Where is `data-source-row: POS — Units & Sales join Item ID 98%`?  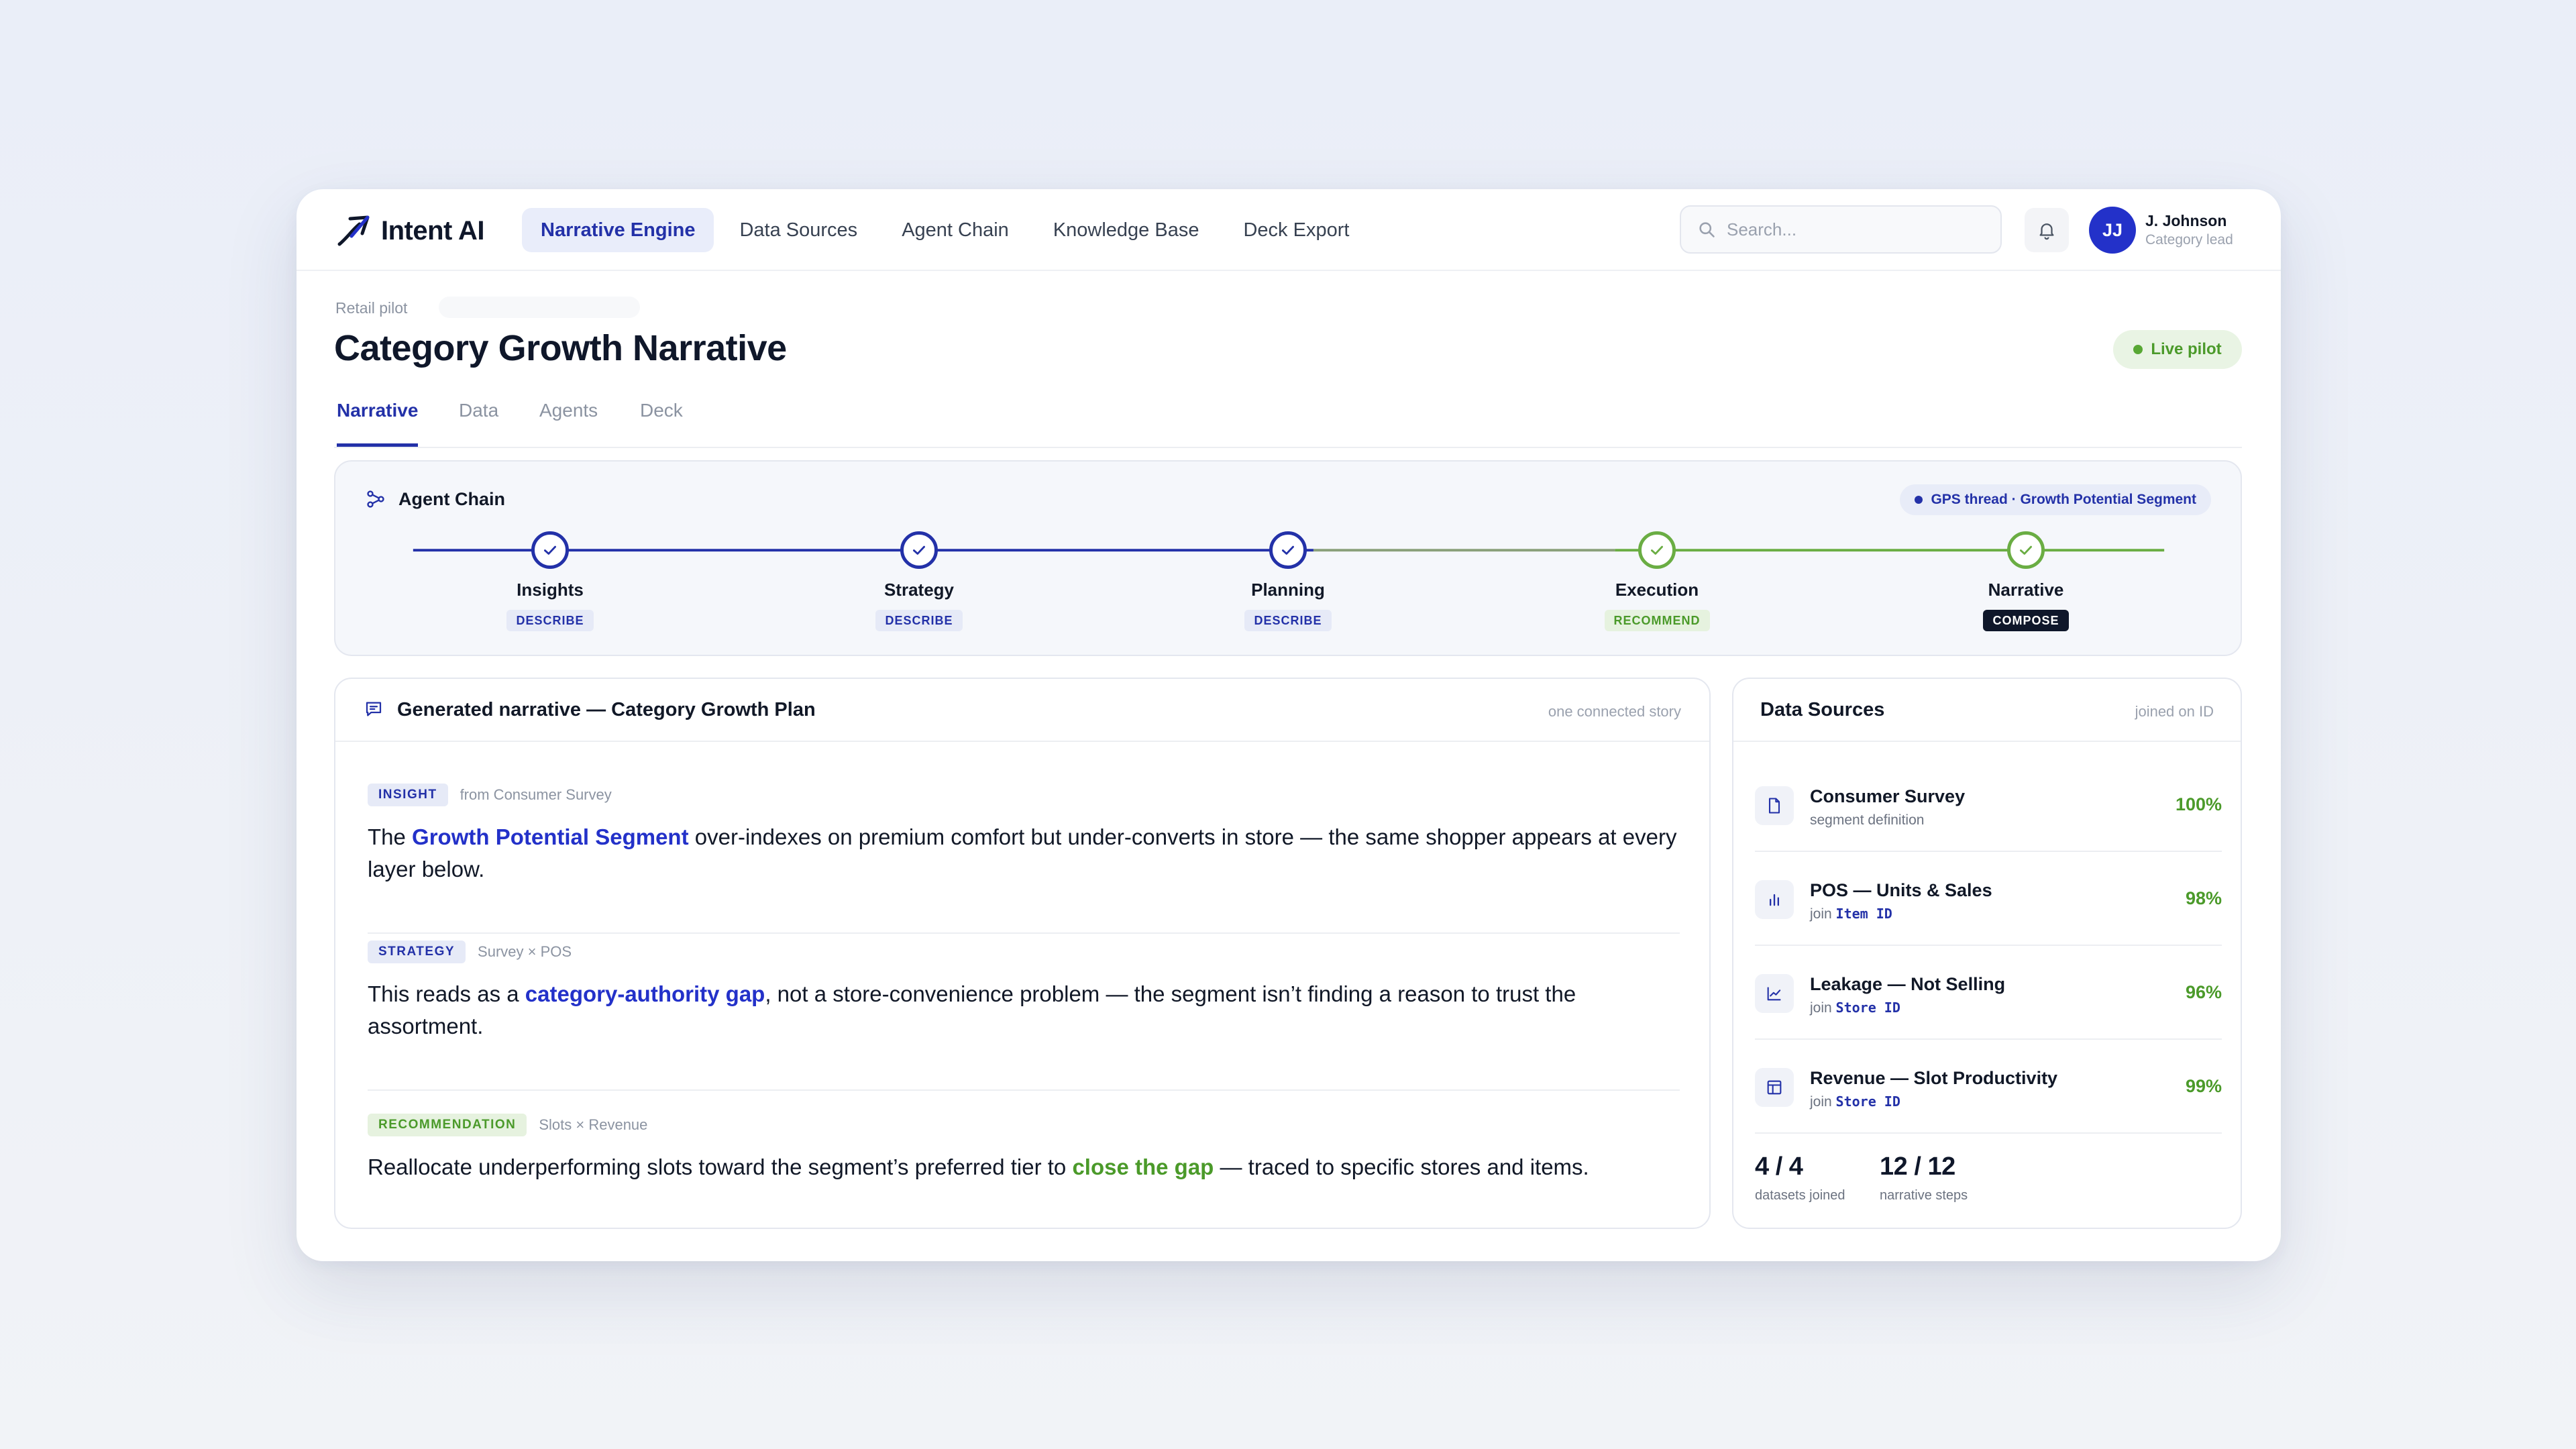 data-source-row: POS — Units & Sales join Item ID 98% is located at coordinates (1988, 899).